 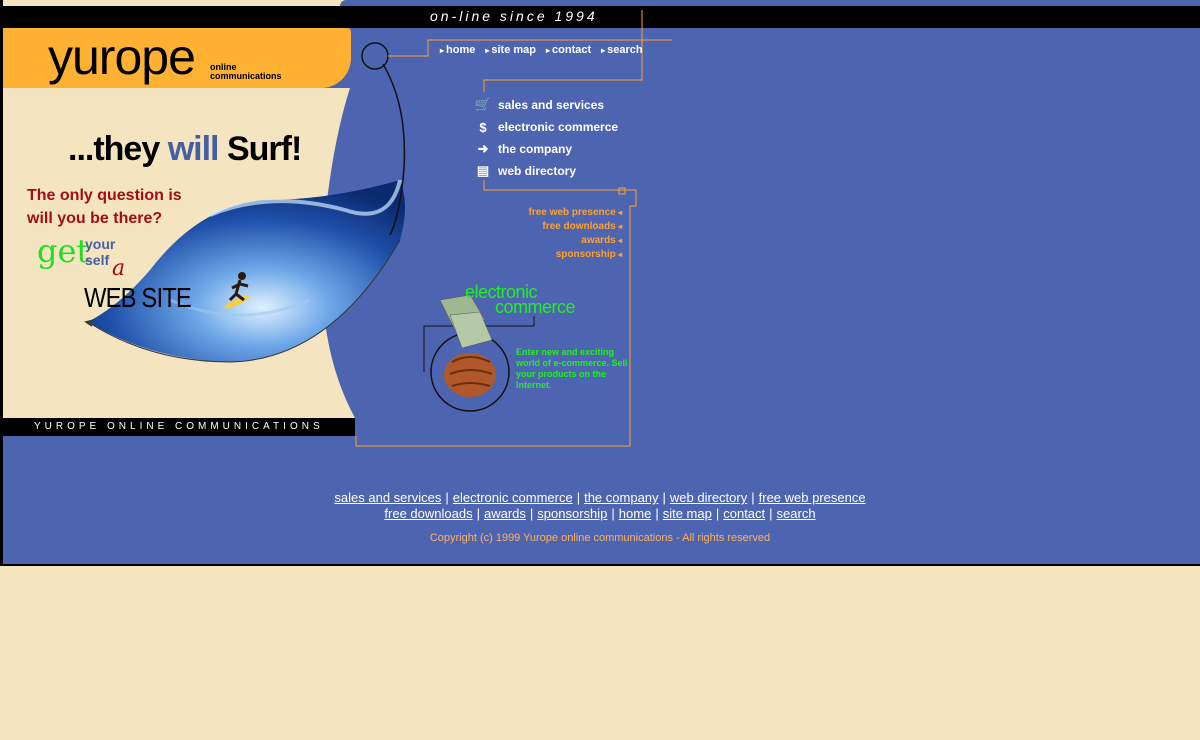 What do you see at coordinates (104, 207) in the screenshot?
I see `question-text: The only question is will you be there?` at bounding box center [104, 207].